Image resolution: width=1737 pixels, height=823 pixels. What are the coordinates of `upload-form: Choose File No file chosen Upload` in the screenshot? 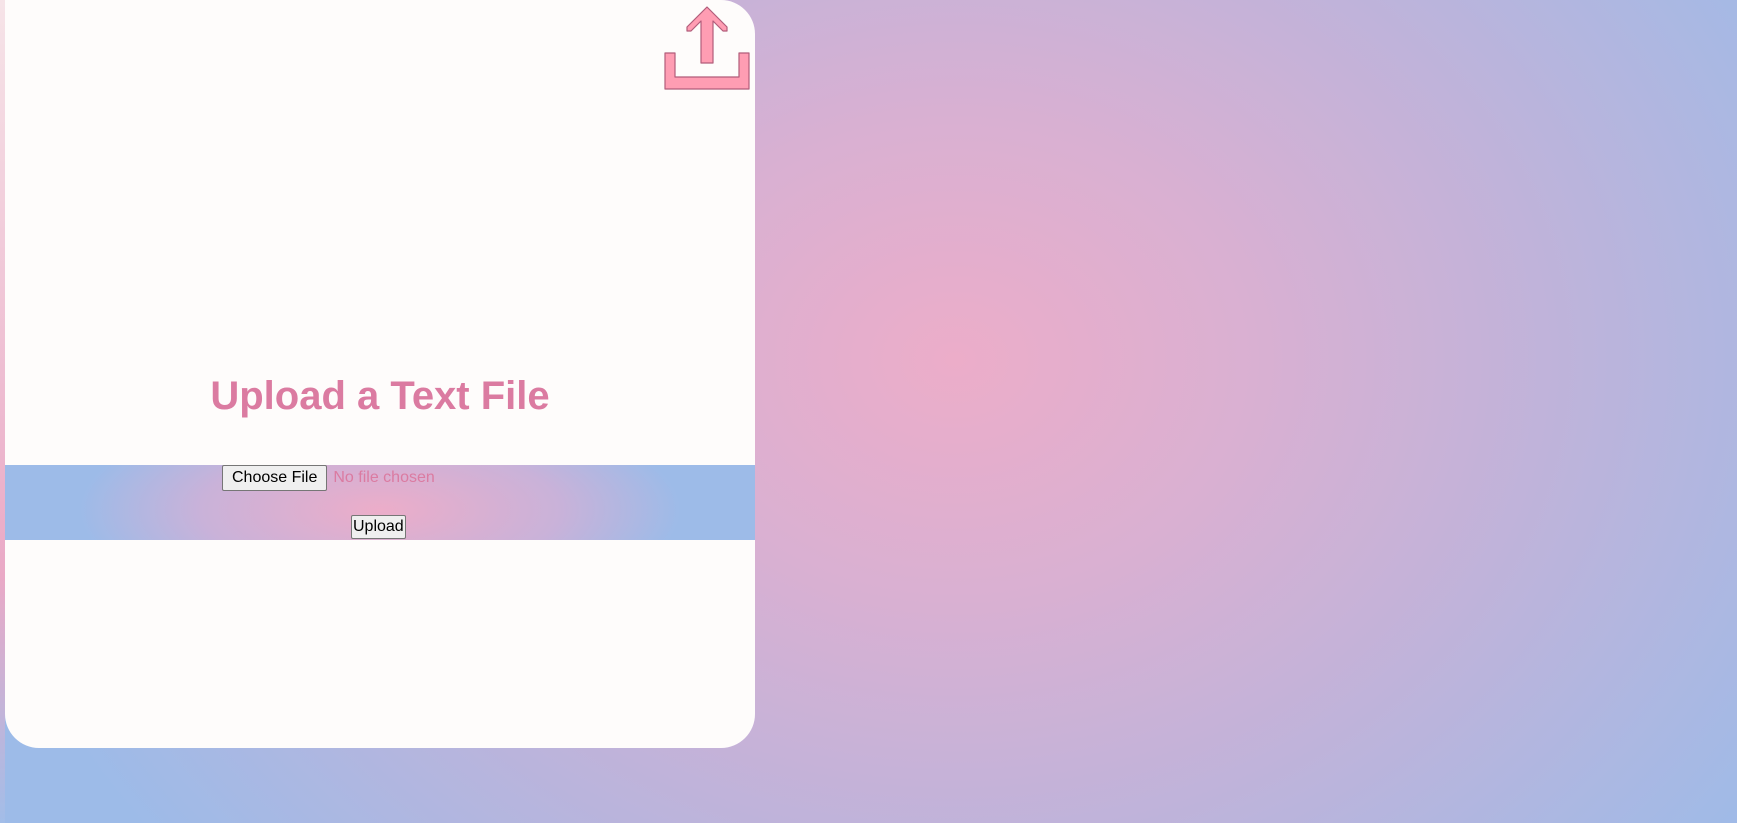 It's located at (380, 502).